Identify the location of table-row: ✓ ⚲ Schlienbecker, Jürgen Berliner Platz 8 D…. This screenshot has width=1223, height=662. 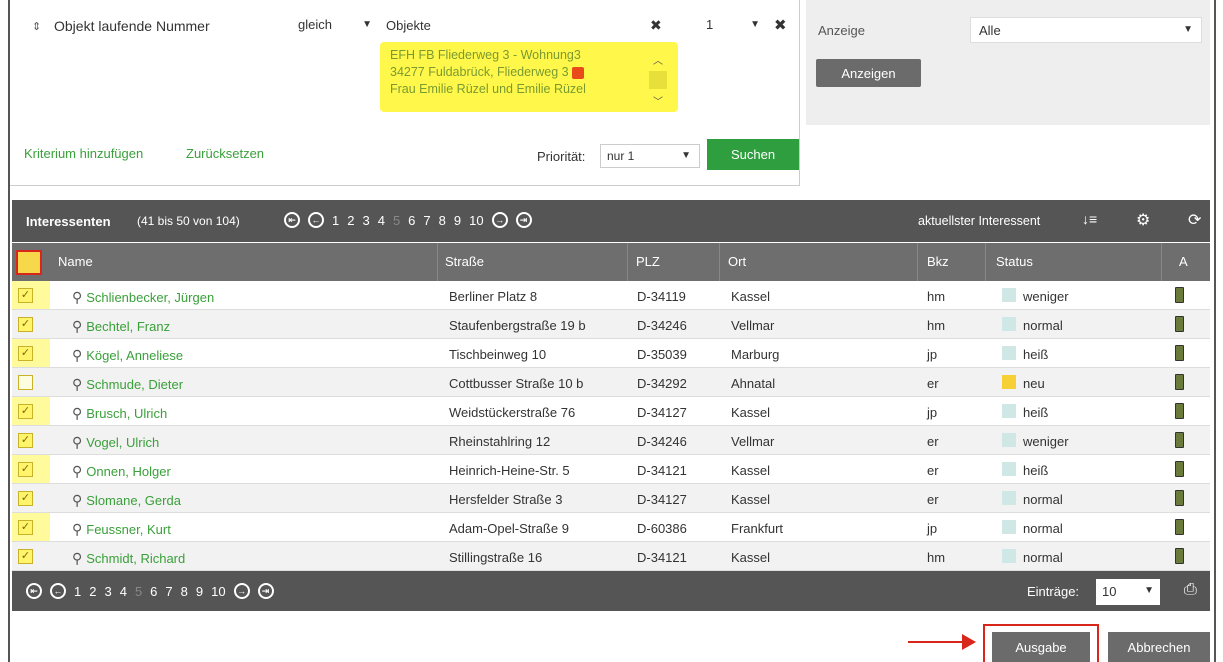
(611, 295).